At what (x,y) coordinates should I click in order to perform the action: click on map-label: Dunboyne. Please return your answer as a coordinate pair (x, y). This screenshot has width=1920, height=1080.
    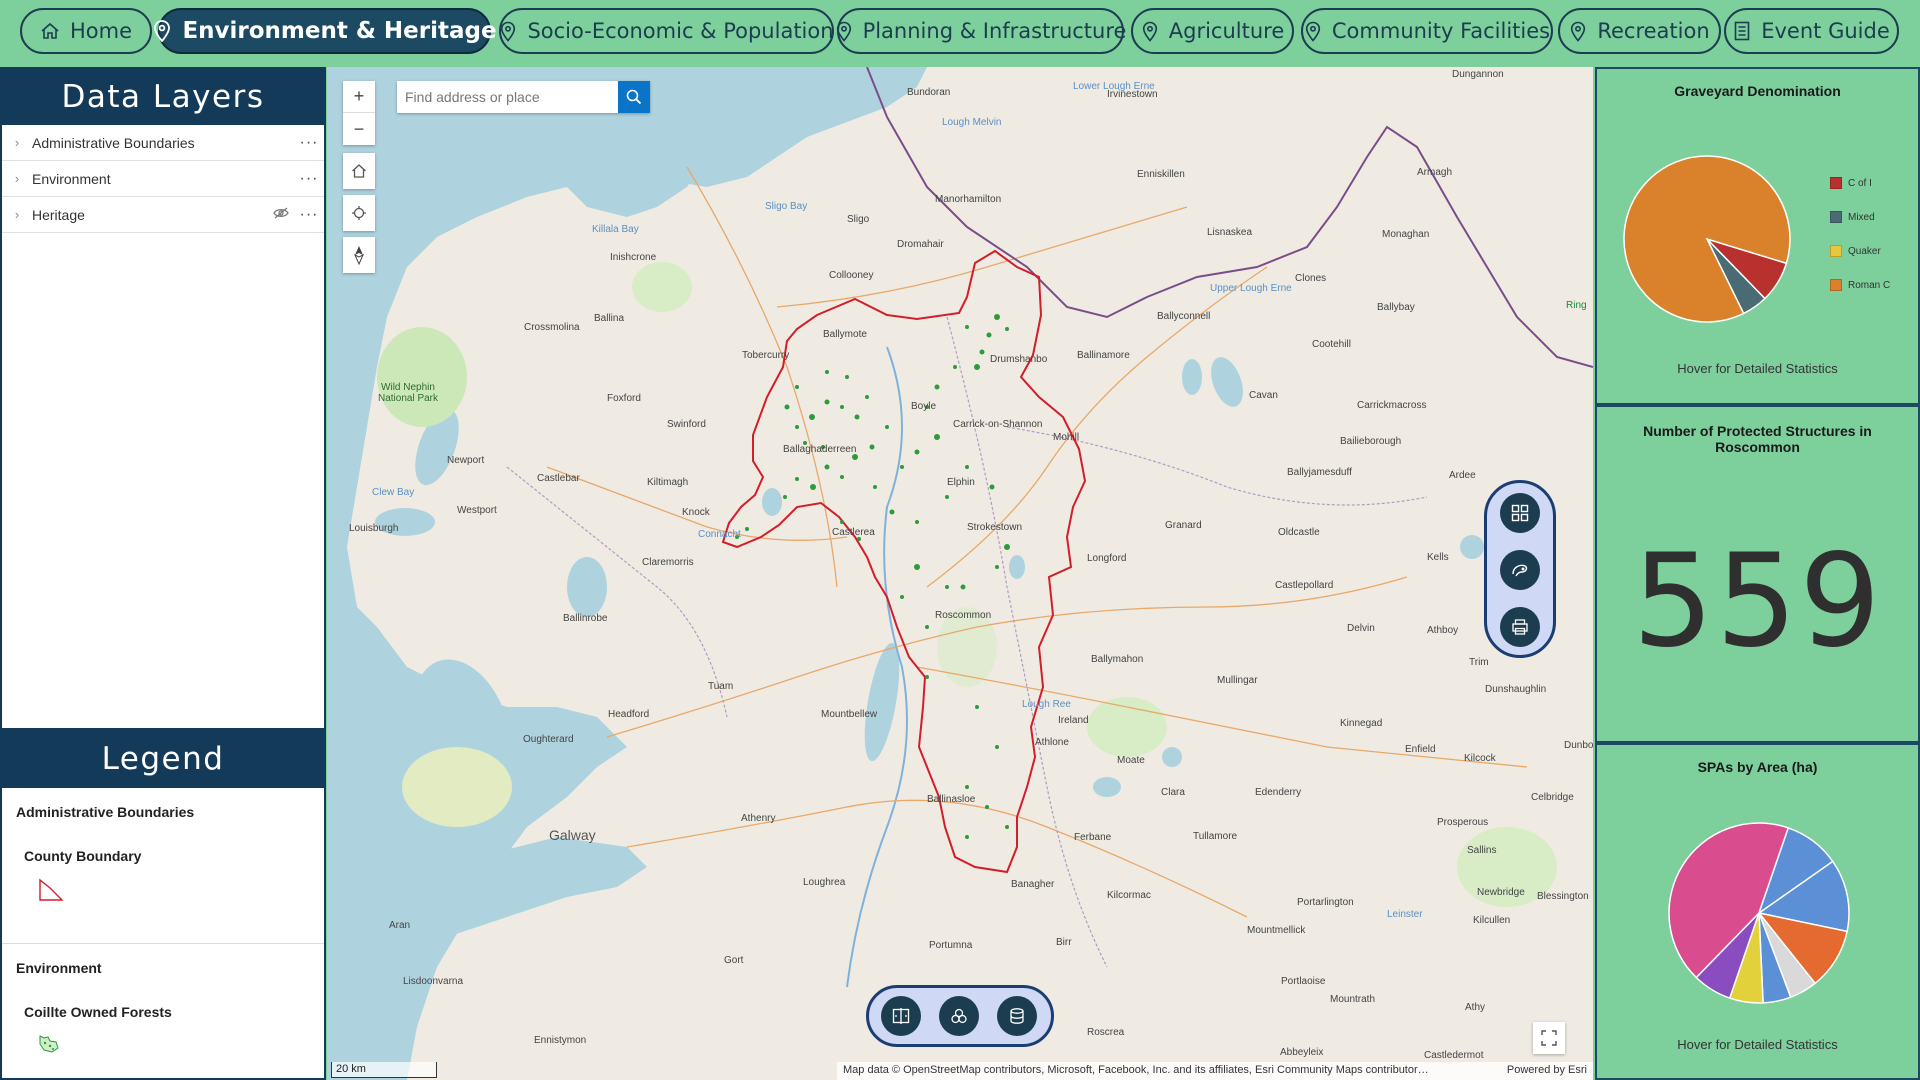
    Looking at the image, I should click on (1578, 745).